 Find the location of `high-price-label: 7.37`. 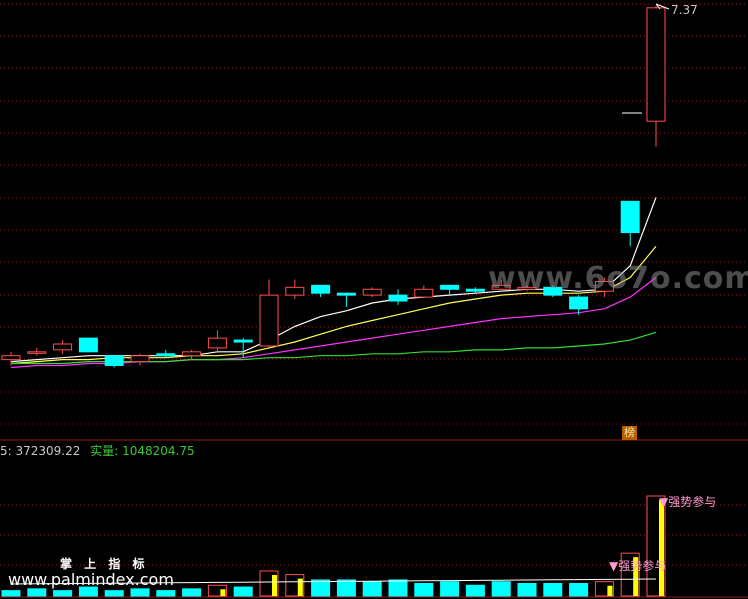

high-price-label: 7.37 is located at coordinates (684, 10).